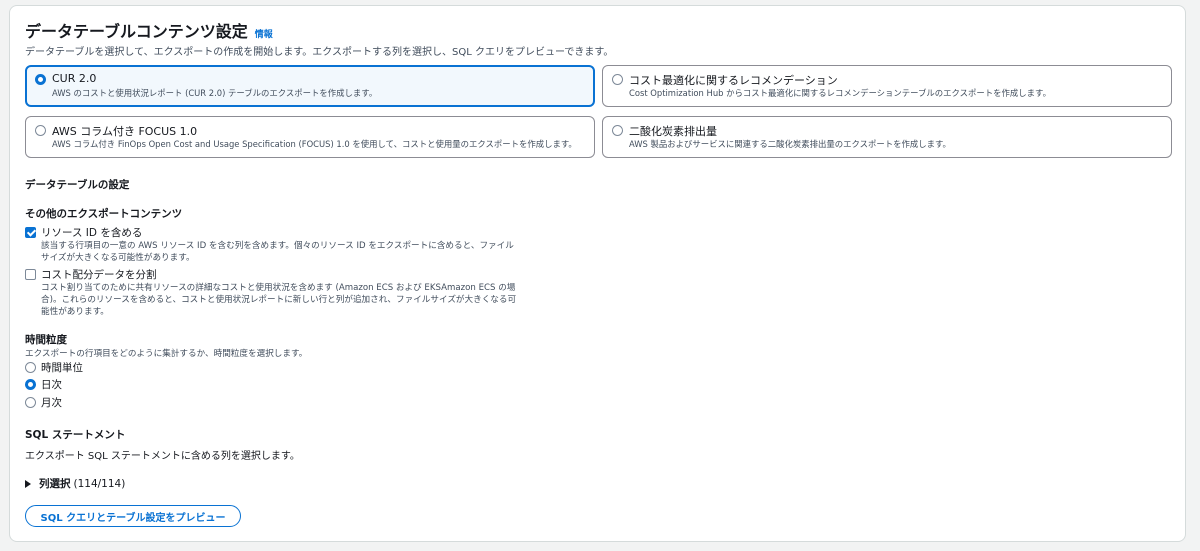 The image size is (1200, 551). I want to click on granularity-hint: エクスポートの行項目をどのように集計するか、時間粒度を選択します。, so click(166, 354).